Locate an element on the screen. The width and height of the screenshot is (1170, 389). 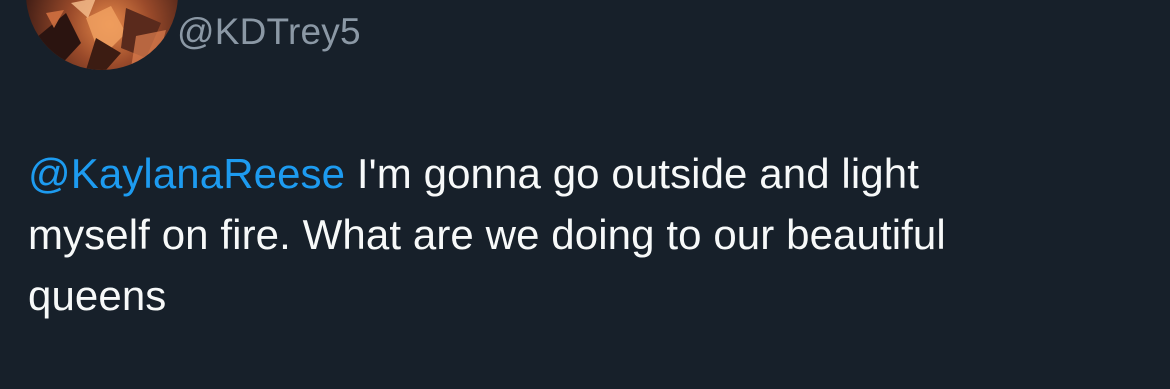
mention-link: @KaylanaReese is located at coordinates (186, 173).